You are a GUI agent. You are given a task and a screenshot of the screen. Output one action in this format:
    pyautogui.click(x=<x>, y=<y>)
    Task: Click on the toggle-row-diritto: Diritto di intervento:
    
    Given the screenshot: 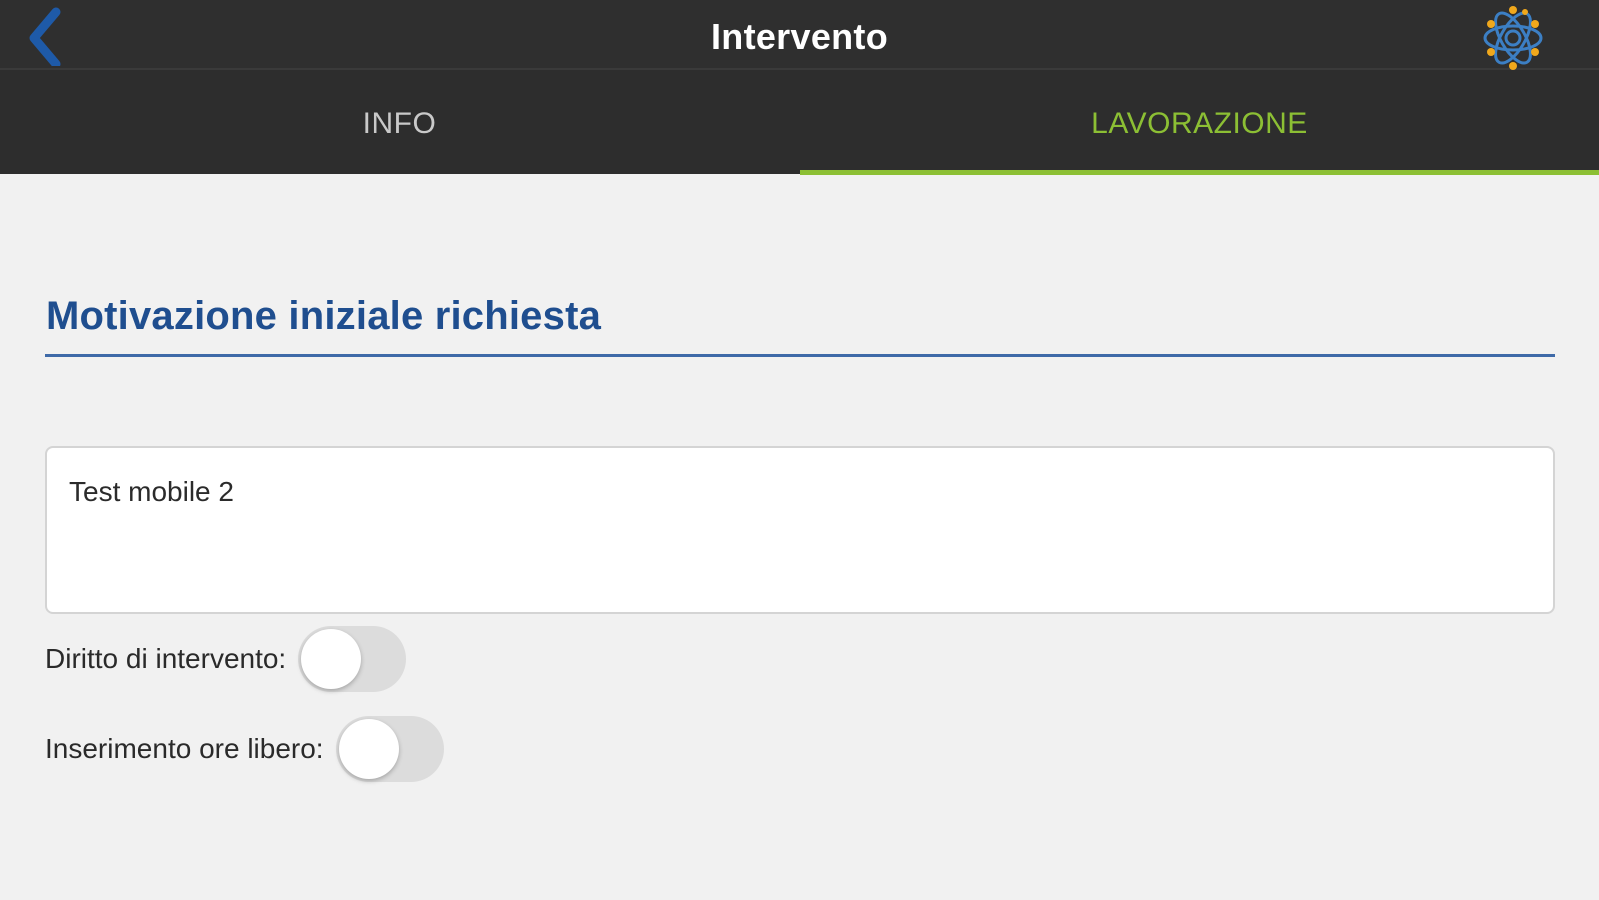 What is the action you would take?
    pyautogui.click(x=226, y=659)
    